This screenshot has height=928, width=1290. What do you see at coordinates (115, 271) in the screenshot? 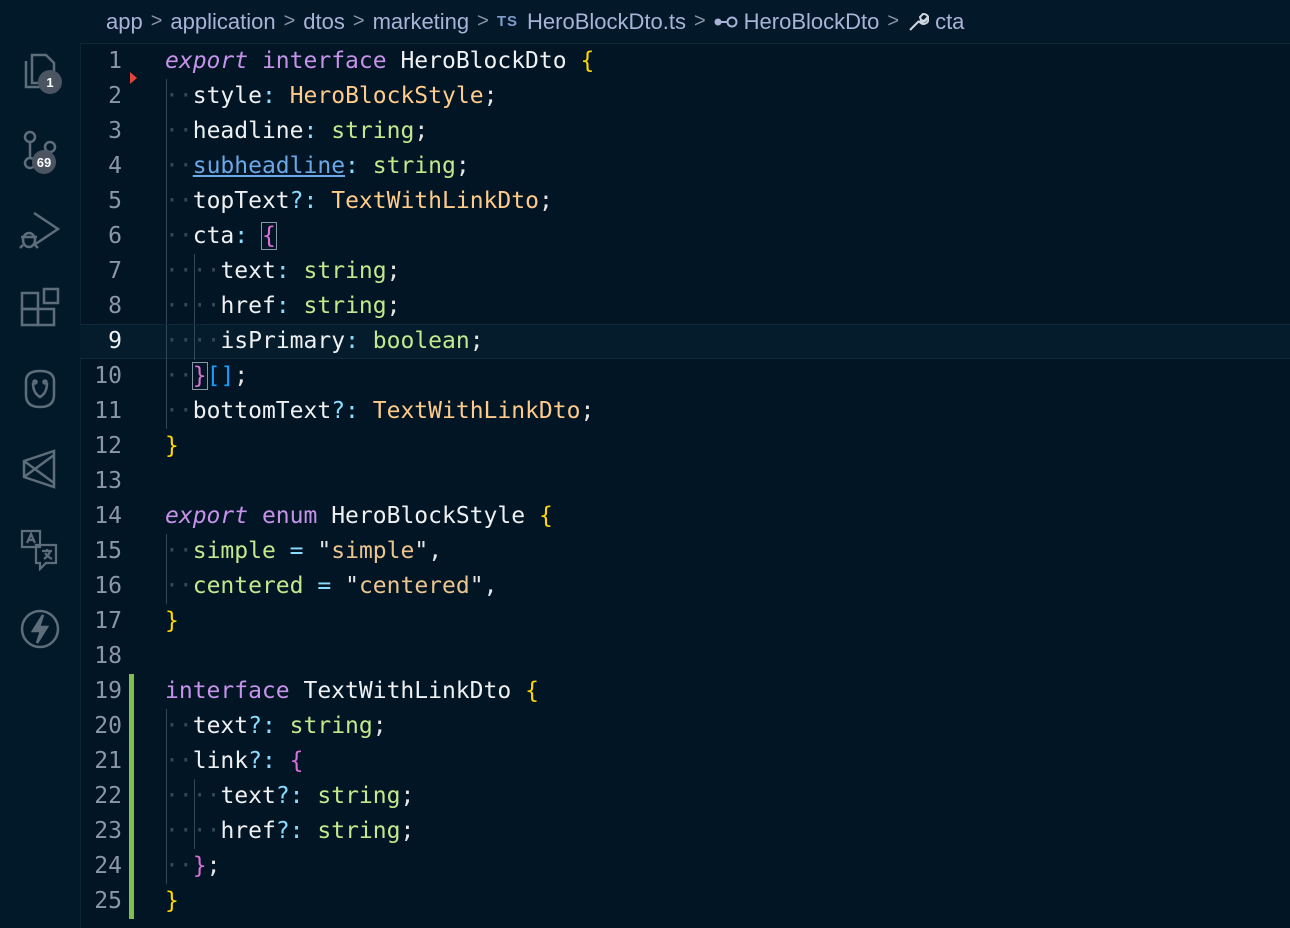
I see `line-number: 7` at bounding box center [115, 271].